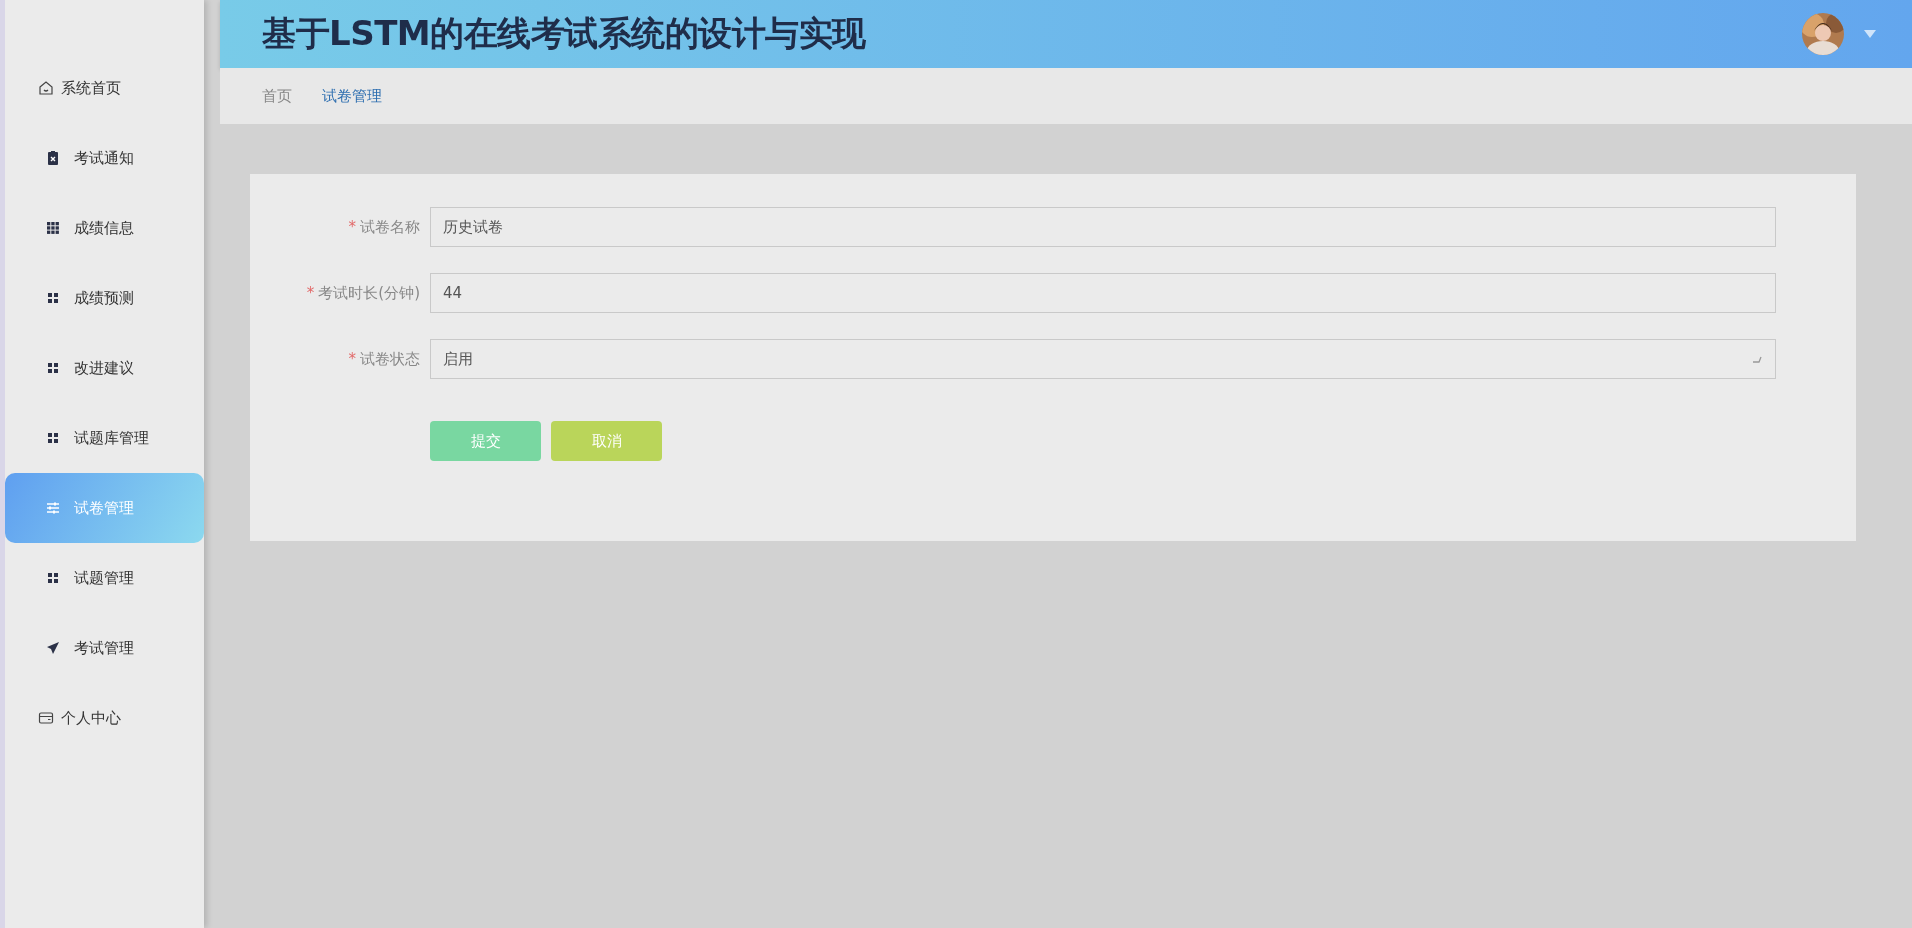 Image resolution: width=1912 pixels, height=928 pixels. Describe the element at coordinates (1103, 293) in the screenshot. I see `input-field: 44` at that location.